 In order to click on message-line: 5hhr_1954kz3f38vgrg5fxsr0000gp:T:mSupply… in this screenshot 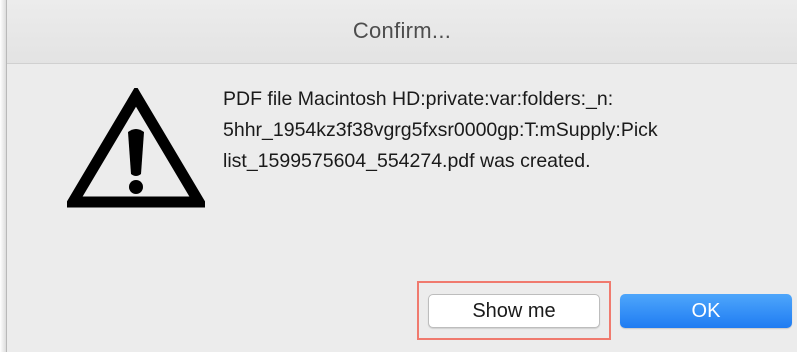, I will do `click(440, 130)`.